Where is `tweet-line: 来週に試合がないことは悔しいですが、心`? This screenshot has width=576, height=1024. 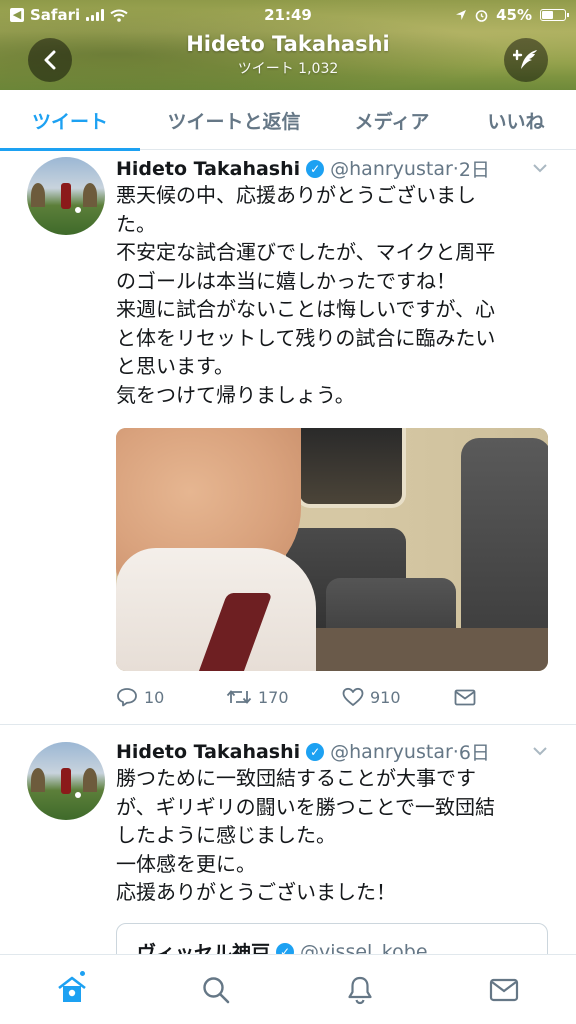
tweet-line: 来週に試合がないことは悔しいですが、心 is located at coordinates (305, 309).